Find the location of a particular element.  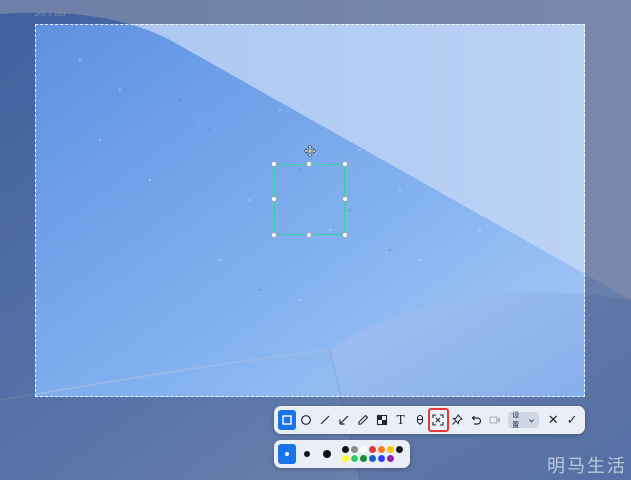

stroke-size-large is located at coordinates (327, 454).